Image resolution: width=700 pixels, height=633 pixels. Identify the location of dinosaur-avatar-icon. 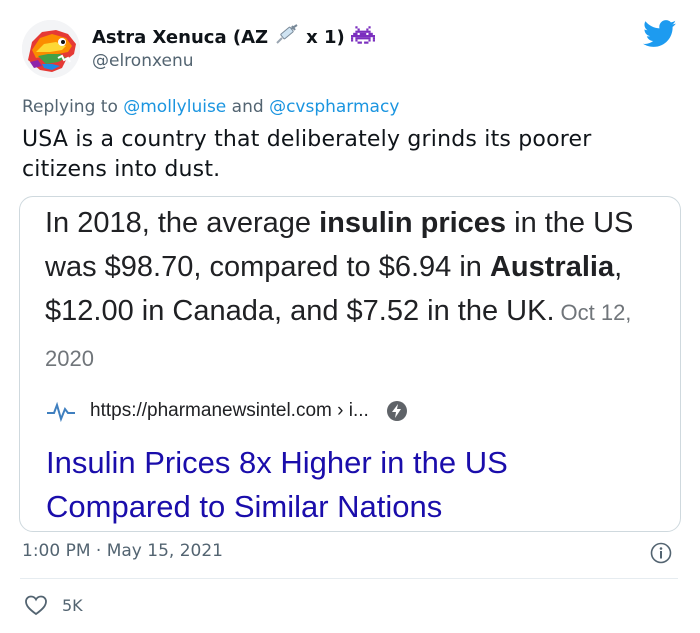
(51, 49).